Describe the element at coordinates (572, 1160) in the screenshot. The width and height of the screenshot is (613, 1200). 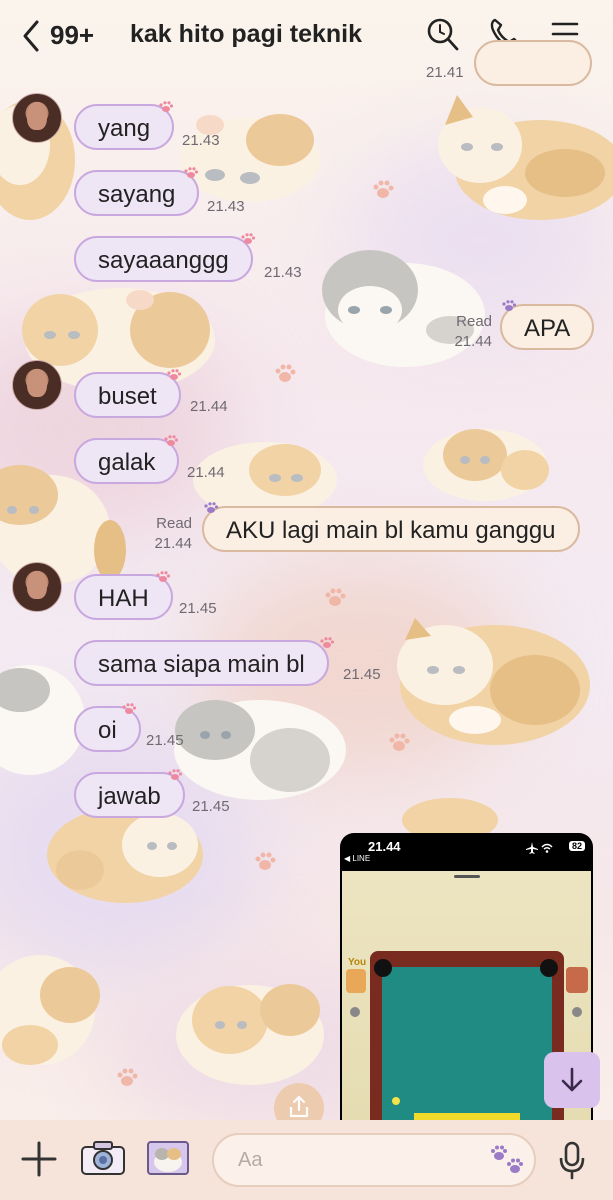
I see `microphone-icon` at that location.